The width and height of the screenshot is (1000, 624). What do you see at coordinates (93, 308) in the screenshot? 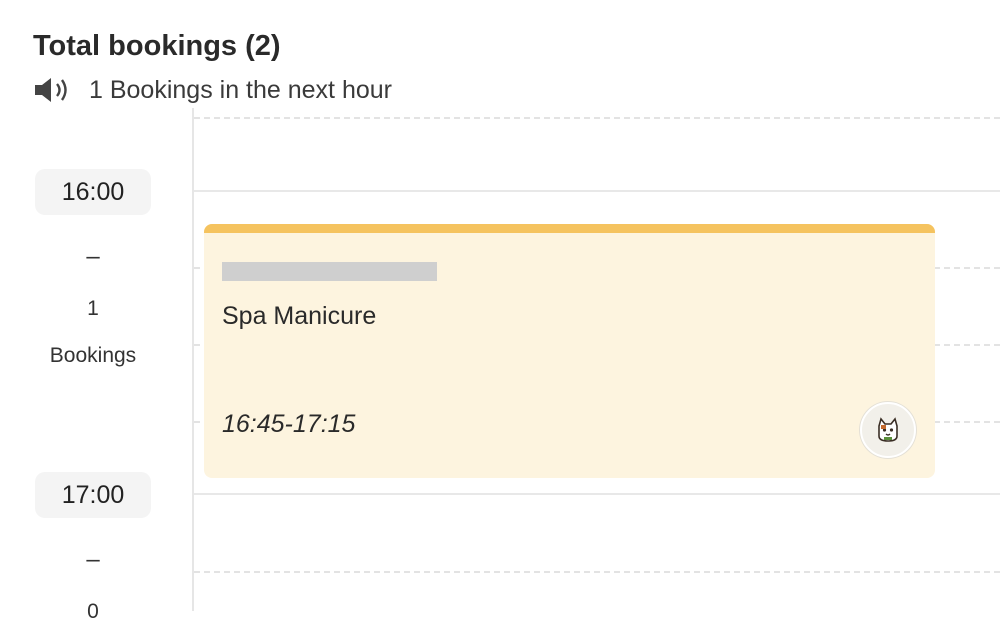
I see `booking-count: 1` at bounding box center [93, 308].